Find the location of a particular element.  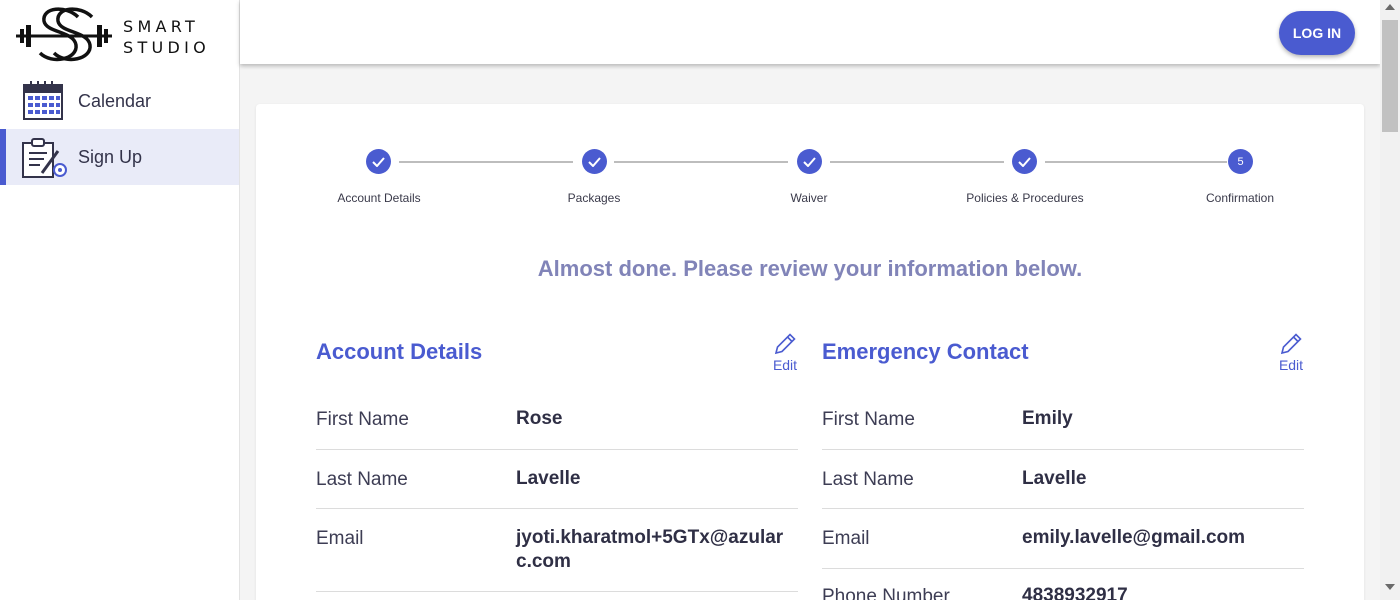

field-value: emily.lavelle@gmail.com is located at coordinates (1134, 537).